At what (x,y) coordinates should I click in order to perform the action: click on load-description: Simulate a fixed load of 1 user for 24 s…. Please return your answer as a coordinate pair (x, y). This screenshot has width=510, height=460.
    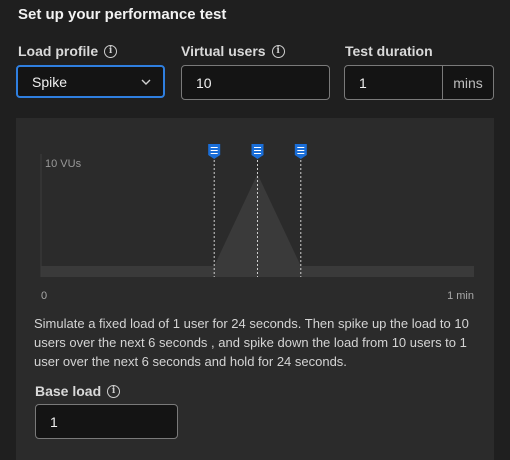
    Looking at the image, I should click on (251, 342).